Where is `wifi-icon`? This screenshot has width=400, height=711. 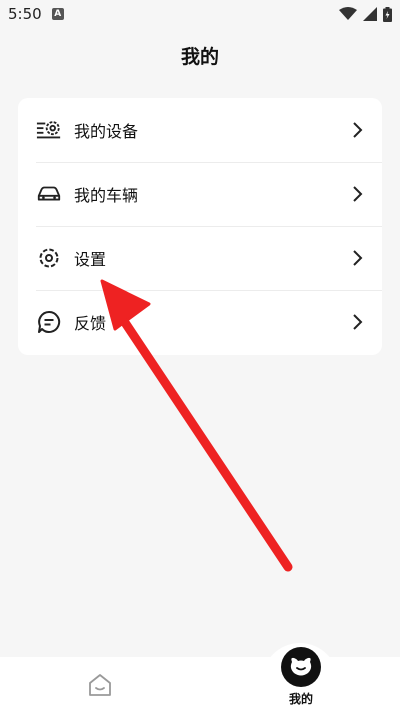
wifi-icon is located at coordinates (348, 13).